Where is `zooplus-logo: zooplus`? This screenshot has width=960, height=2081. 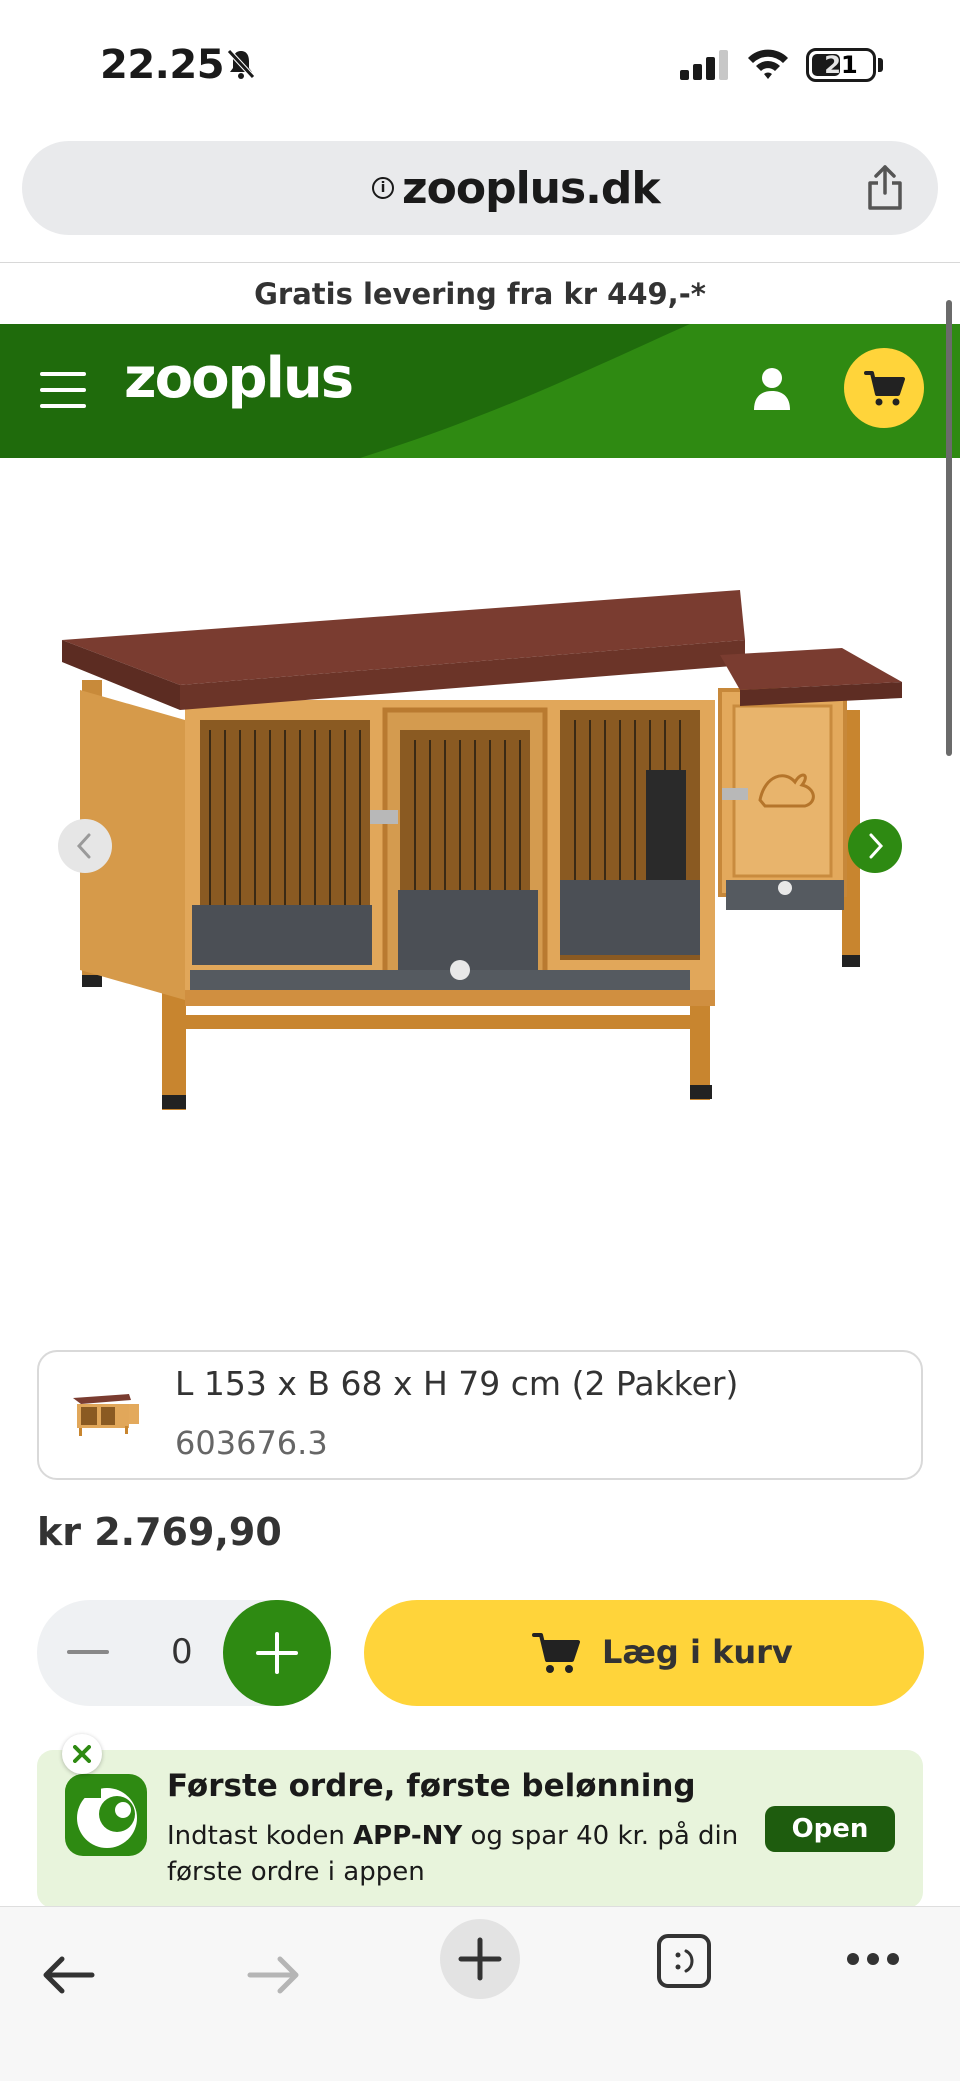
zooplus-logo: zooplus is located at coordinates (239, 378).